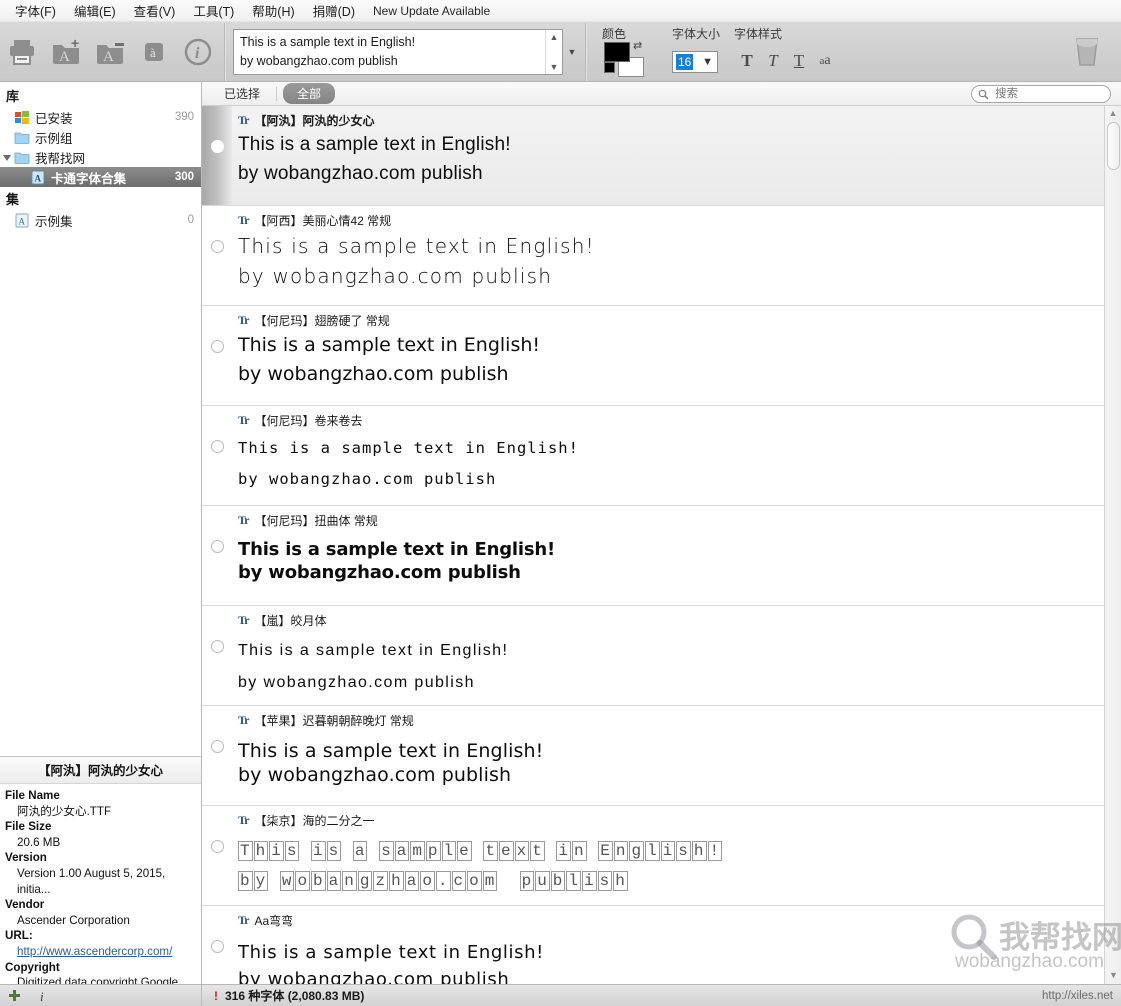 Image resolution: width=1121 pixels, height=1006 pixels. Describe the element at coordinates (273, 11) in the screenshot. I see `menu-item-help: 帮助(H)` at that location.